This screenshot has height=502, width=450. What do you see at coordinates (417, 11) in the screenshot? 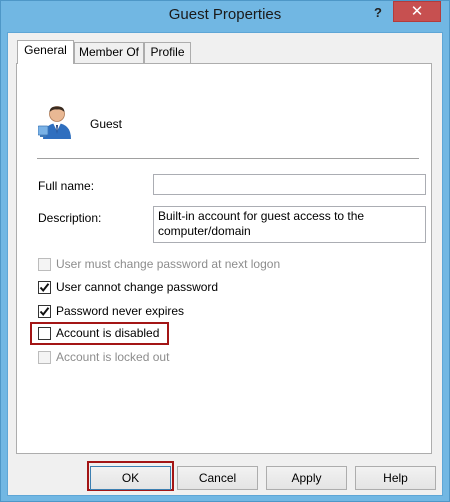
I see `close-button: ✕` at bounding box center [417, 11].